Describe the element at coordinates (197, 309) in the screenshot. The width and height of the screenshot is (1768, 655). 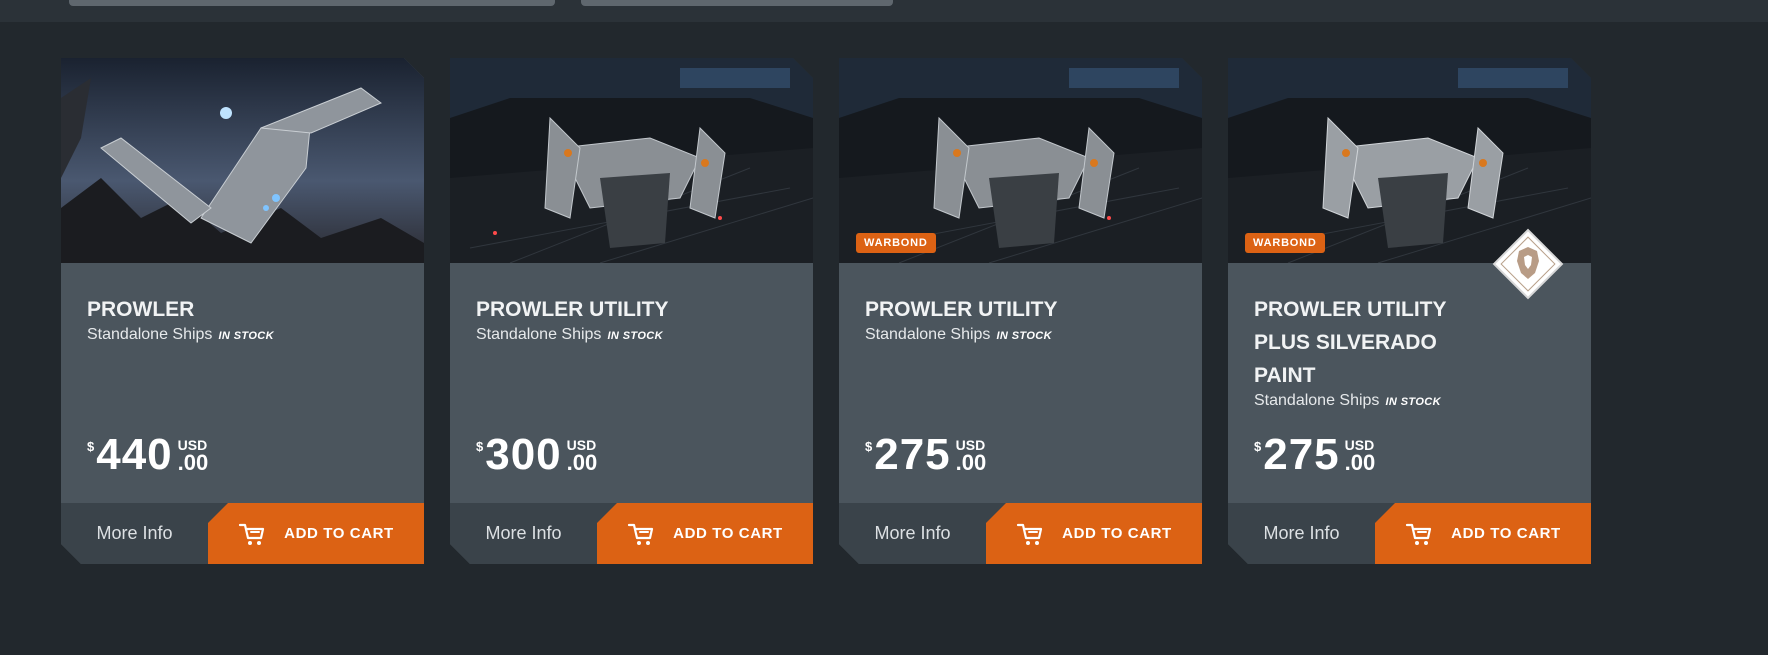
I see `product-title: PROWLER` at that location.